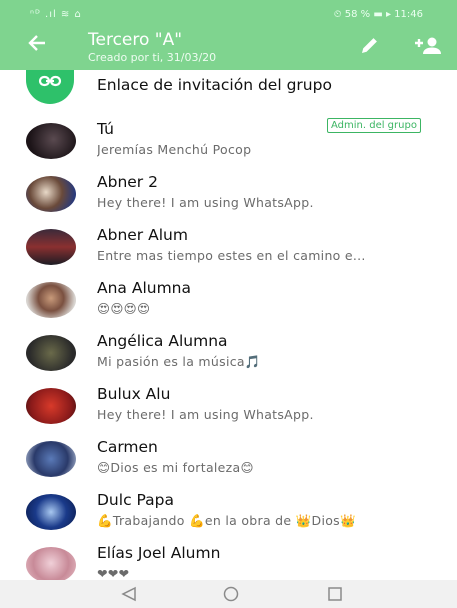  I want to click on pencil-icon, so click(370, 46).